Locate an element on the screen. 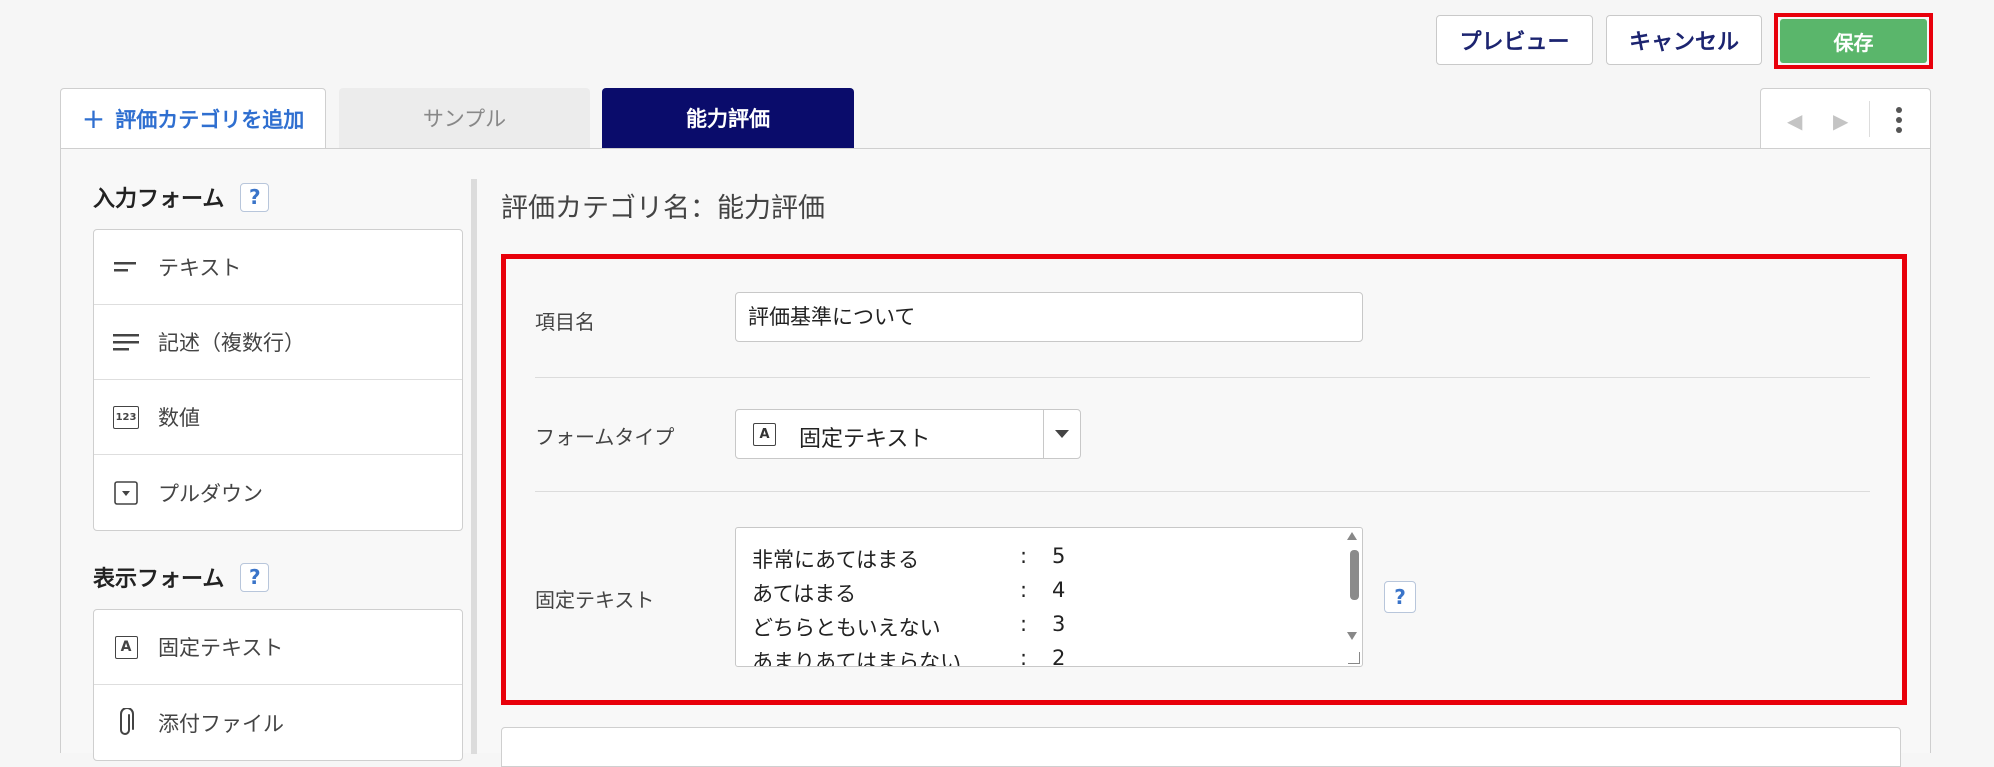  save-button-highlight: 保存 is located at coordinates (1853, 41).